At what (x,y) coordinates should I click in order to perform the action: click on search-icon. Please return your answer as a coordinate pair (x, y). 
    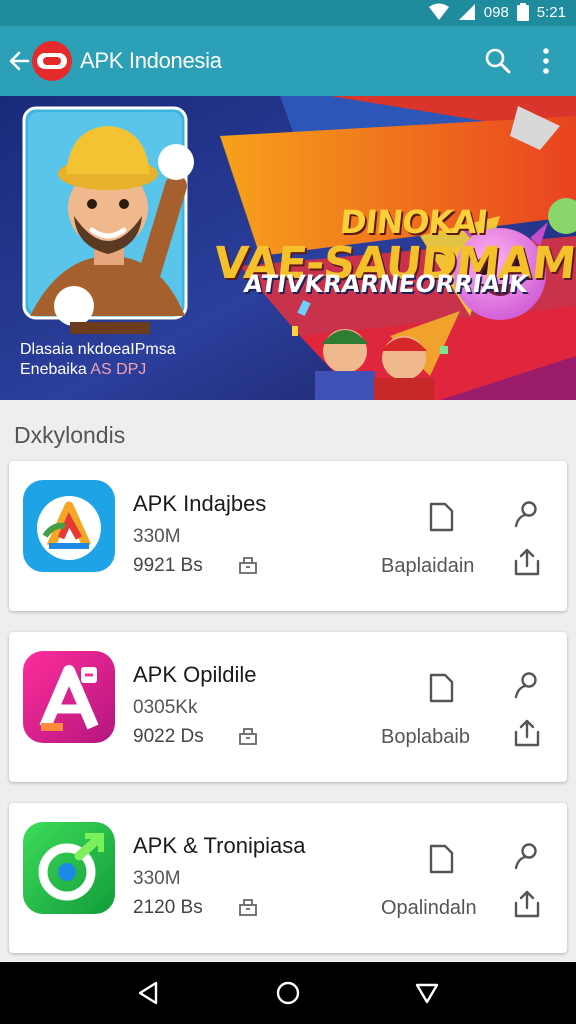
    Looking at the image, I should click on (498, 61).